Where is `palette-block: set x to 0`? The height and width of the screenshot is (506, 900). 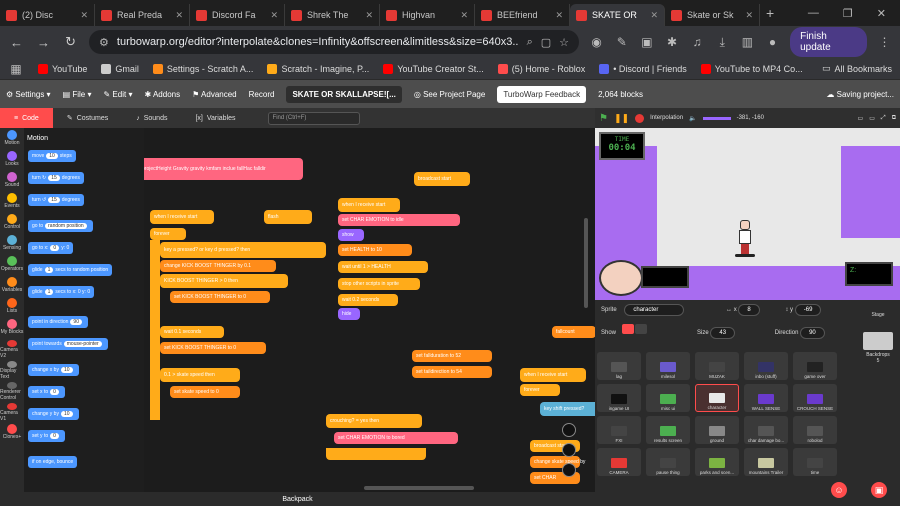 palette-block: set x to 0 is located at coordinates (46, 392).